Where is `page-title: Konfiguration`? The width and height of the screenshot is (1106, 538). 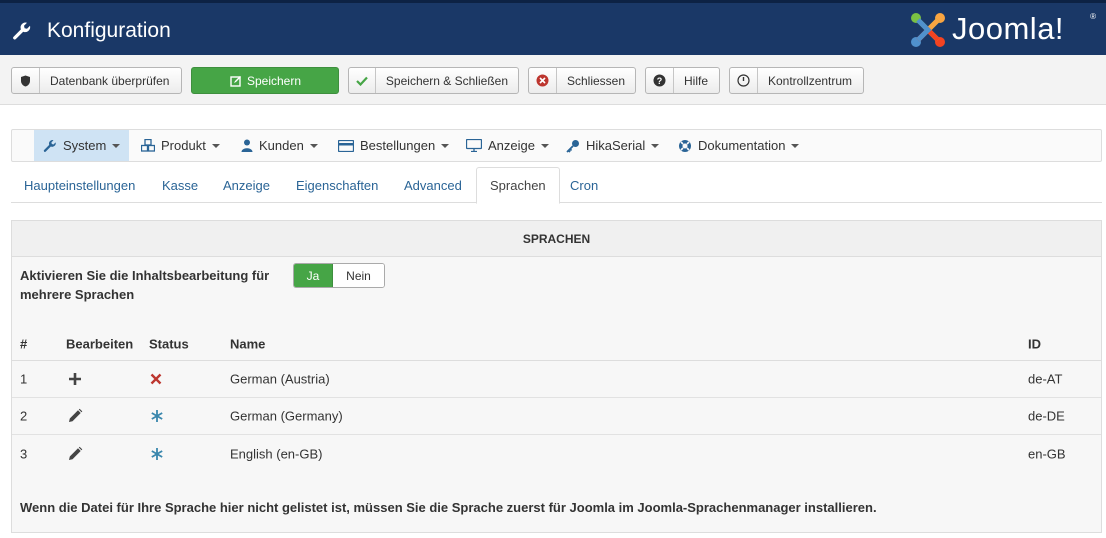 page-title: Konfiguration is located at coordinates (109, 30).